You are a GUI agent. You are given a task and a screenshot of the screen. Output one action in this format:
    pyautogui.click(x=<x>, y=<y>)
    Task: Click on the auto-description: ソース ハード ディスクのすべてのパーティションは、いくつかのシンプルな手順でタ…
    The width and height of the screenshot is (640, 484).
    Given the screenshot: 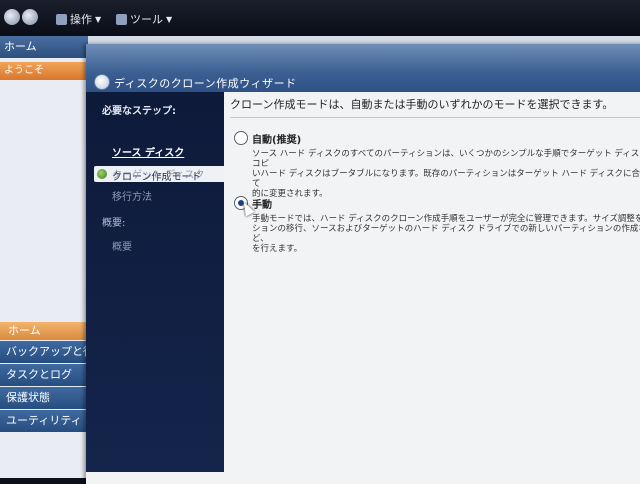 What is the action you would take?
    pyautogui.click(x=446, y=174)
    